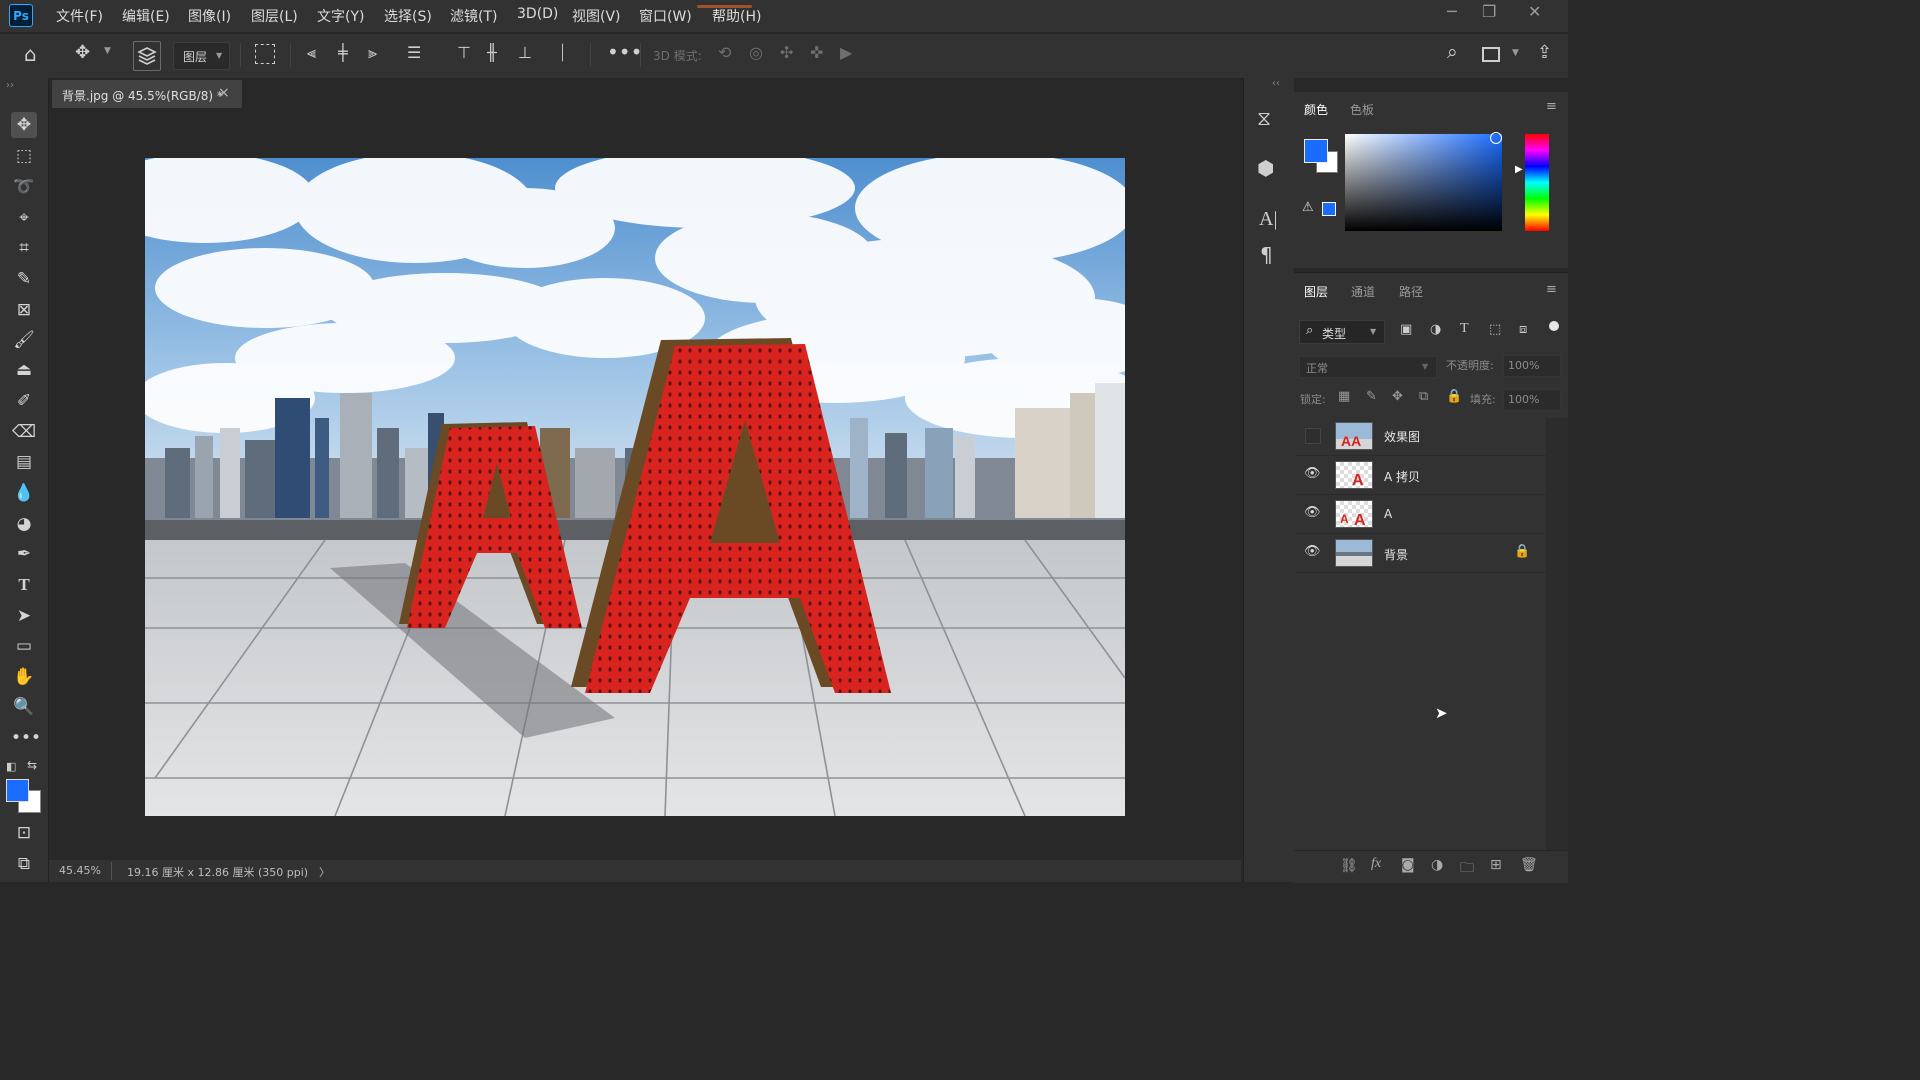 Image resolution: width=1920 pixels, height=1080 pixels. Describe the element at coordinates (372, 53) in the screenshot. I see `align-right-icon: ⫸` at that location.